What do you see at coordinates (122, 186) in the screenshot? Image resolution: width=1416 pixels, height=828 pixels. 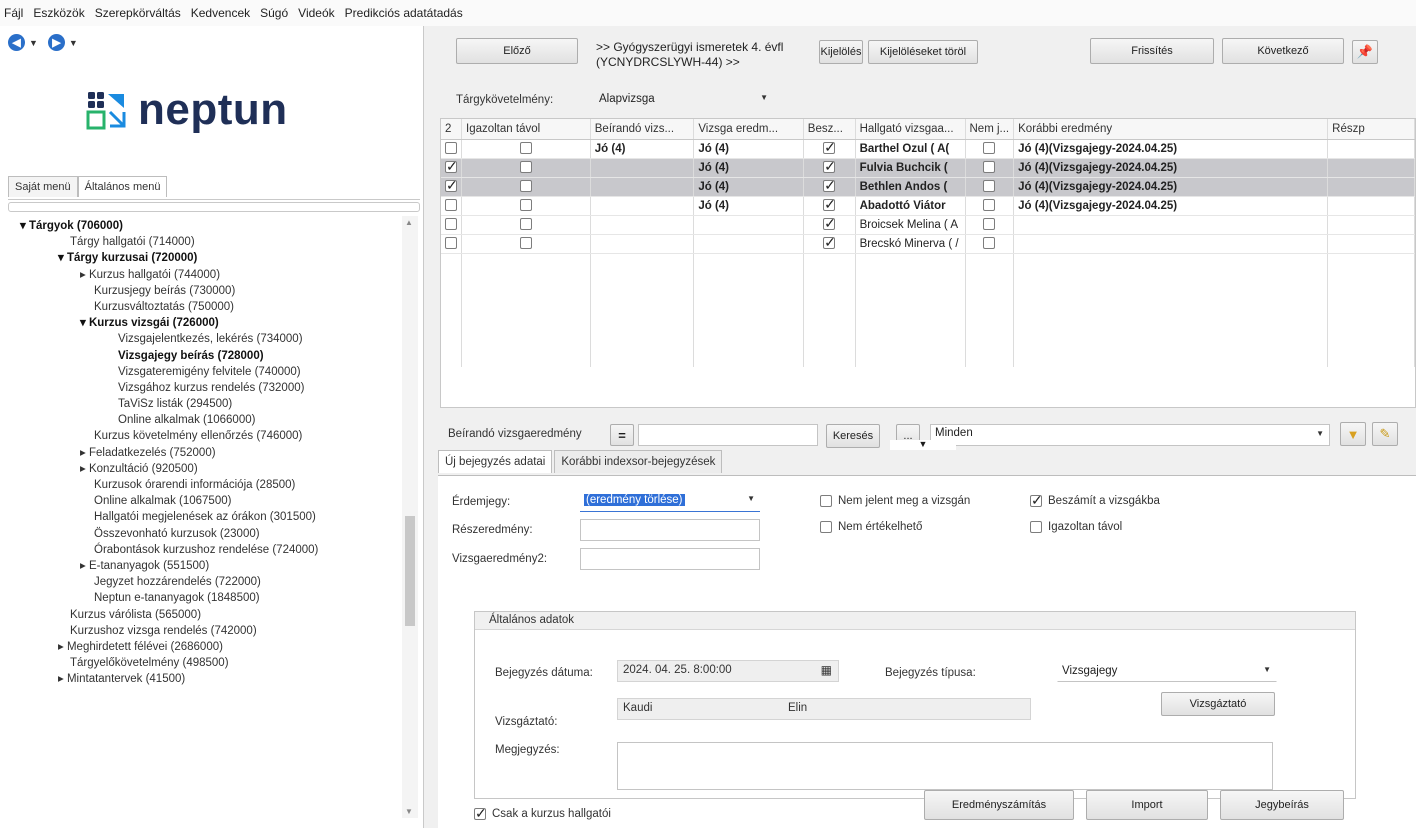 I see `tab-general-menu: Általános menü` at bounding box center [122, 186].